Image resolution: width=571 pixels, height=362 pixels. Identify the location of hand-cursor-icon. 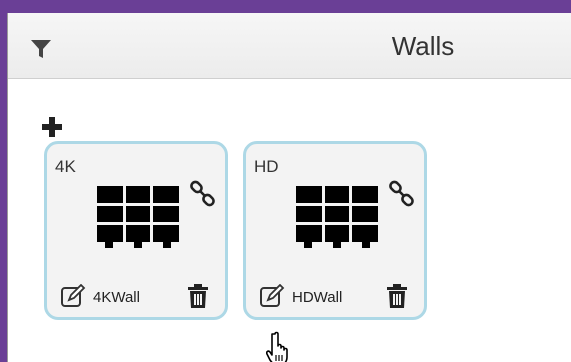
(280, 346).